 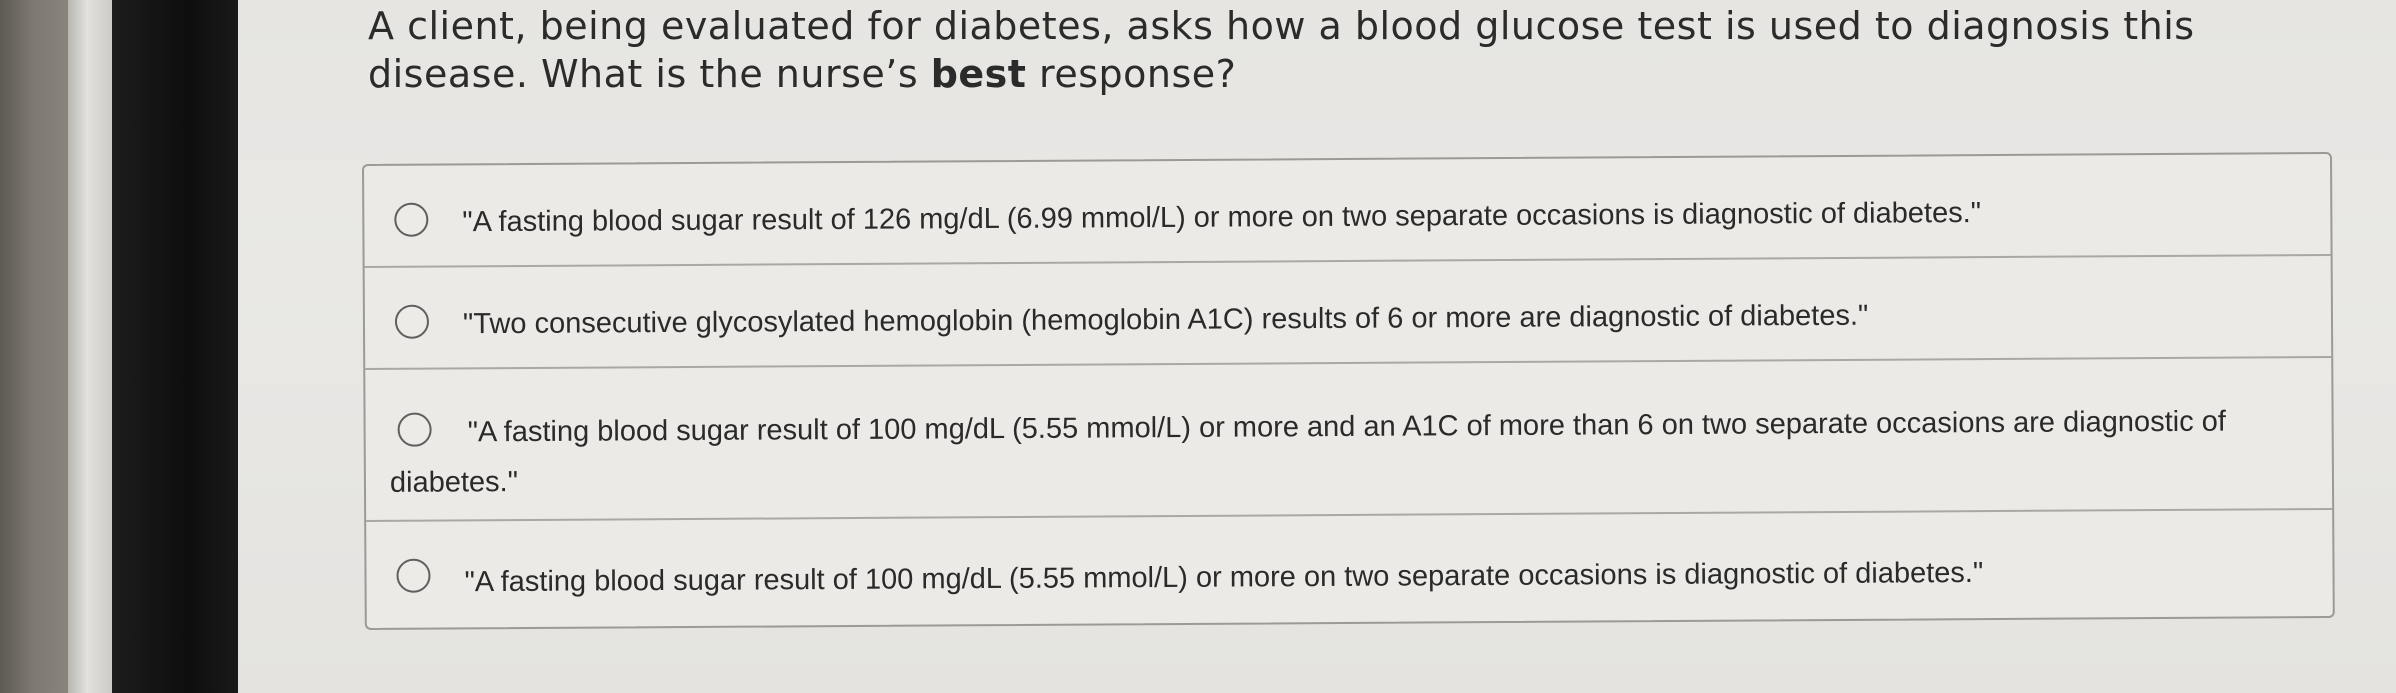 I want to click on background-wall, so click(x=36, y=346).